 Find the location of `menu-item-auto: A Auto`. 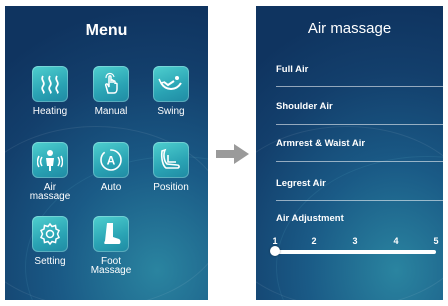

menu-item-auto: A Auto is located at coordinates (111, 167).